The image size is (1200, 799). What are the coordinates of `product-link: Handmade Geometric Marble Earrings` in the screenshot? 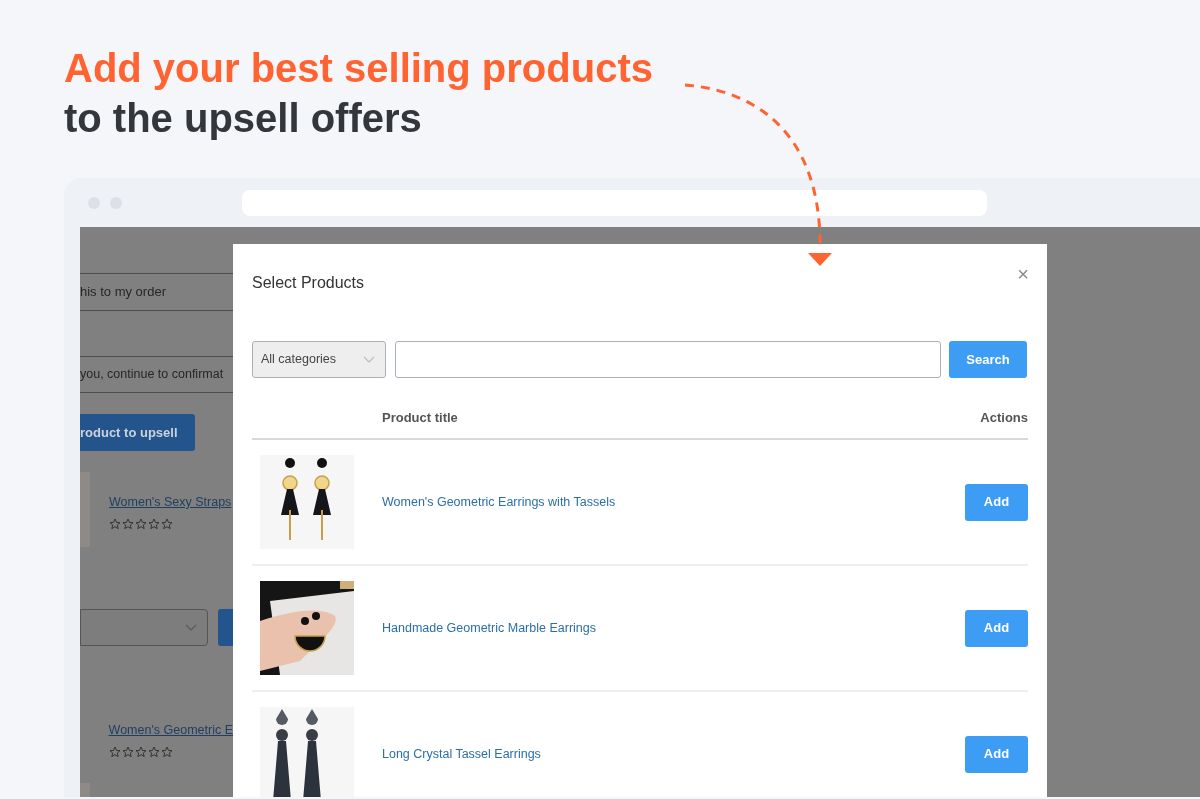 It's located at (489, 628).